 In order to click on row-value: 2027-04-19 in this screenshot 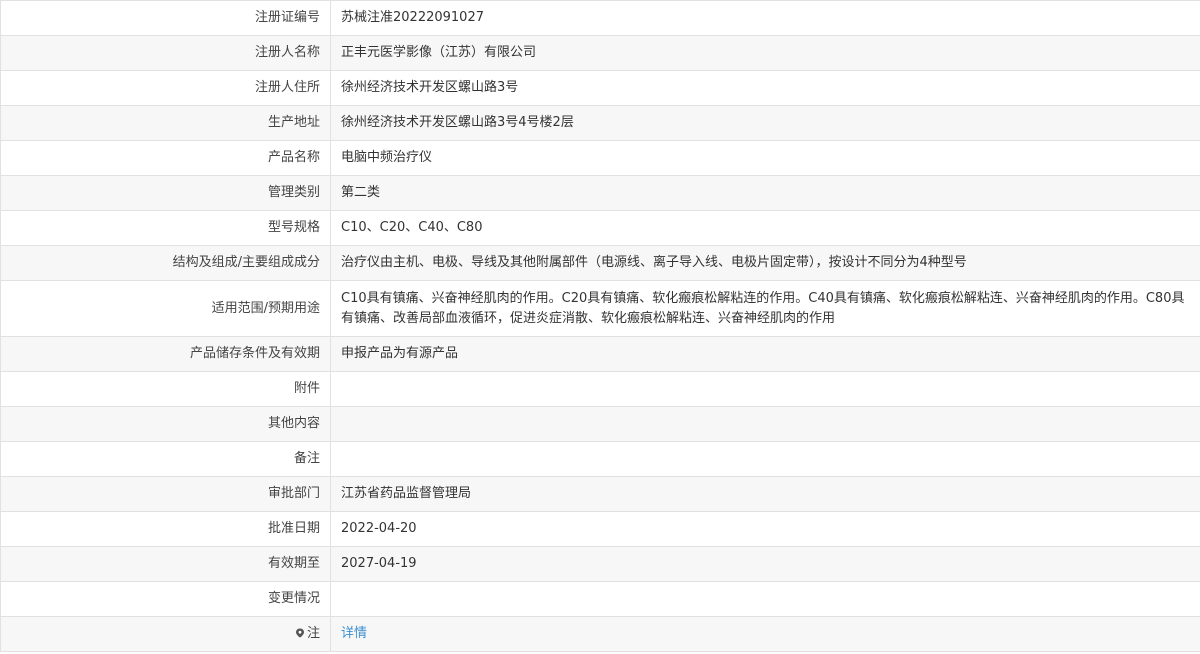, I will do `click(765, 564)`.